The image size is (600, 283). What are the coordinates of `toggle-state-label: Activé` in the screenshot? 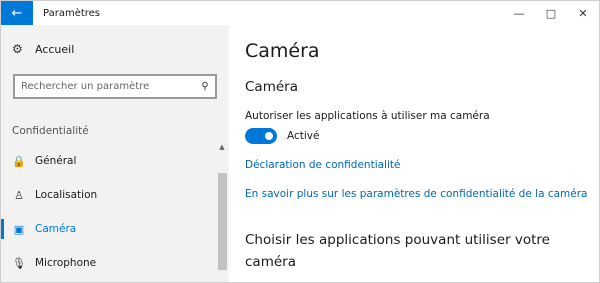 It's located at (303, 136).